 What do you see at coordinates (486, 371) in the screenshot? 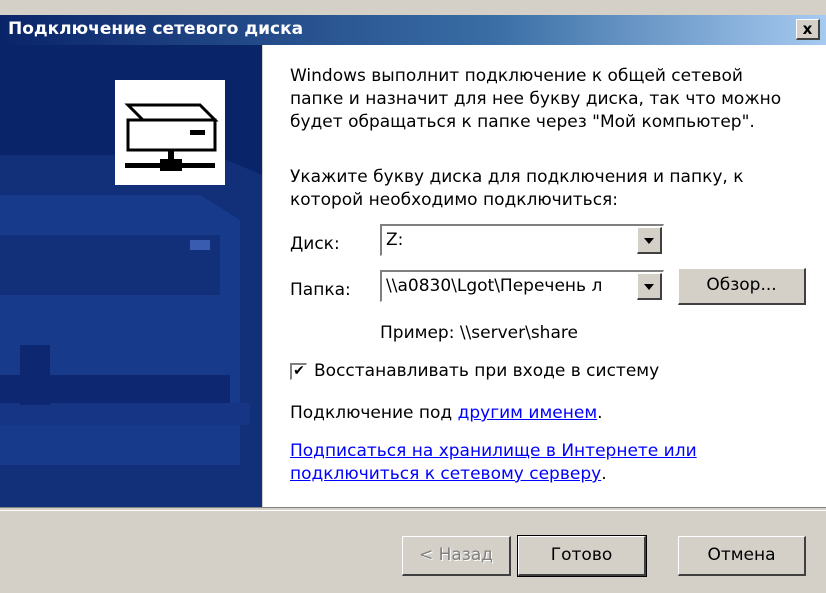
I see `reconnect-label: Восстанавливать при входе в систему` at bounding box center [486, 371].